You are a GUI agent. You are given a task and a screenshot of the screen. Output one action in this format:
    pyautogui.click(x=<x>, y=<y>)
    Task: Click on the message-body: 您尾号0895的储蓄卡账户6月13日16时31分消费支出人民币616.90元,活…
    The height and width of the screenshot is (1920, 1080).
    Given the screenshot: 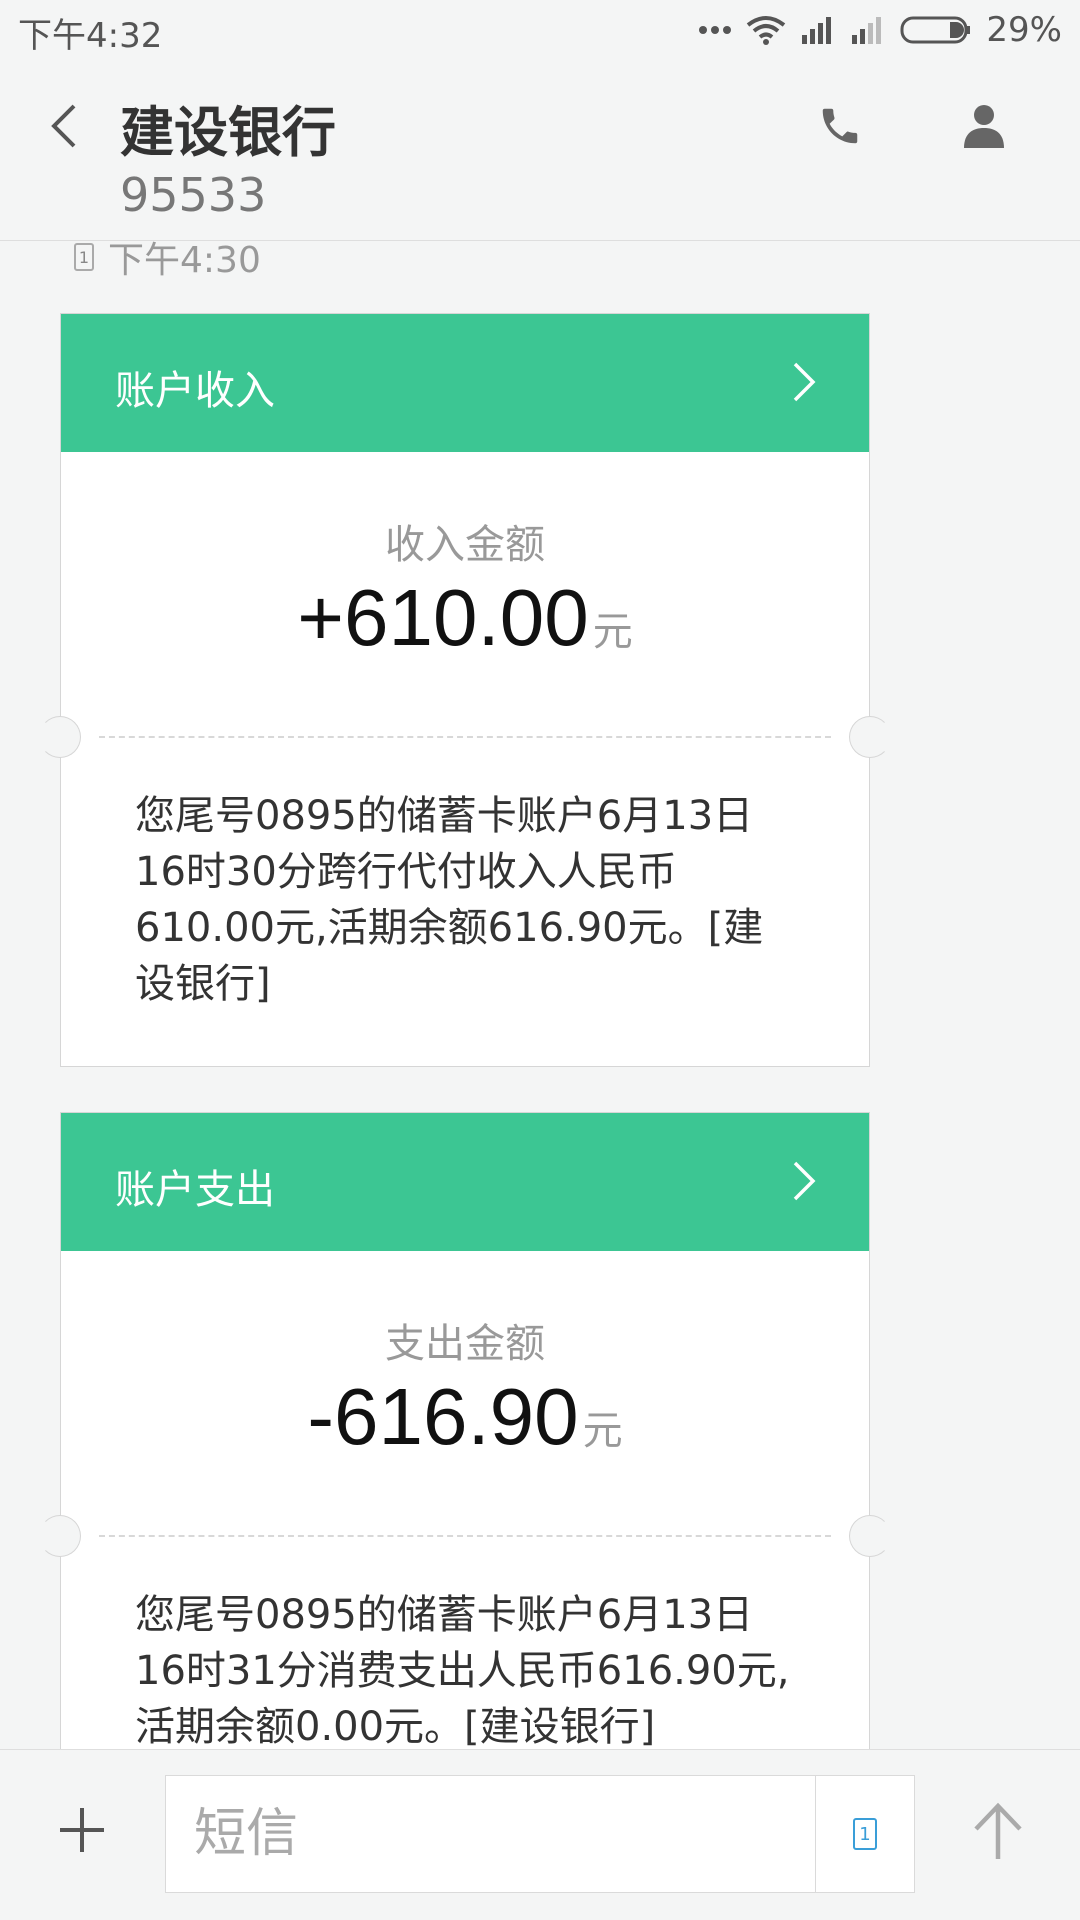 What is the action you would take?
    pyautogui.click(x=462, y=1670)
    